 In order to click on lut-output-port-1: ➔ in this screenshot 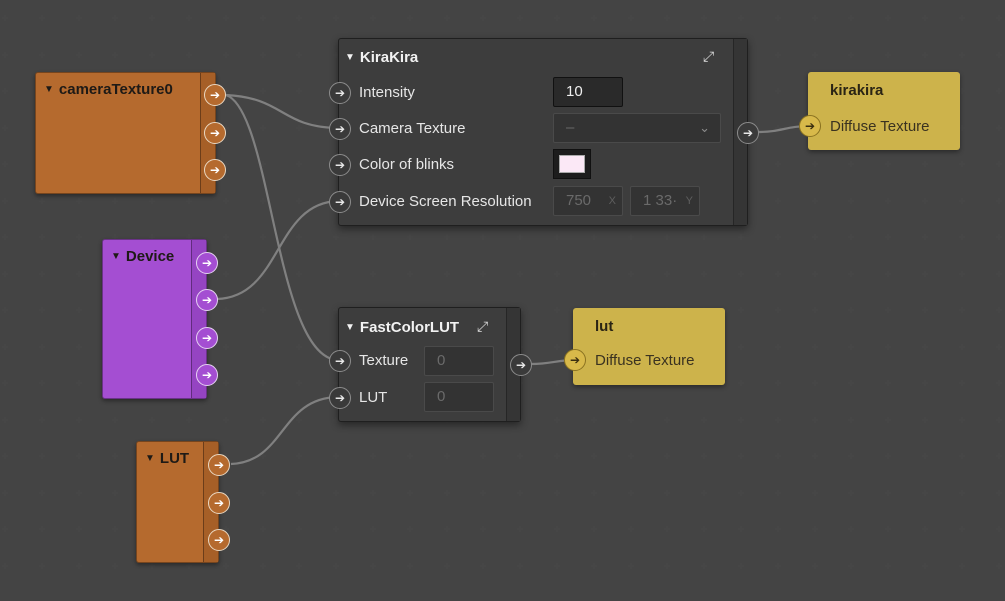, I will do `click(219, 465)`.